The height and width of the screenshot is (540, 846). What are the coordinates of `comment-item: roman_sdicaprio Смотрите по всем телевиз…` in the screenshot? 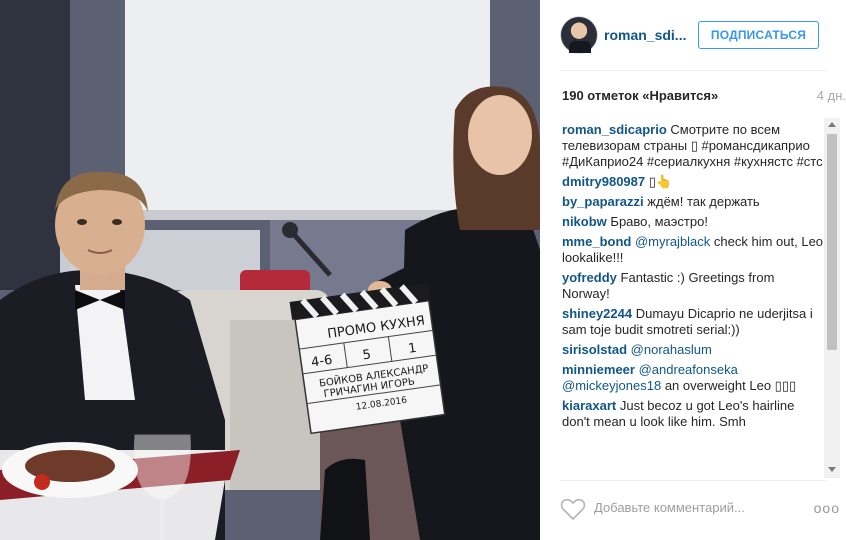 It's located at (693, 146).